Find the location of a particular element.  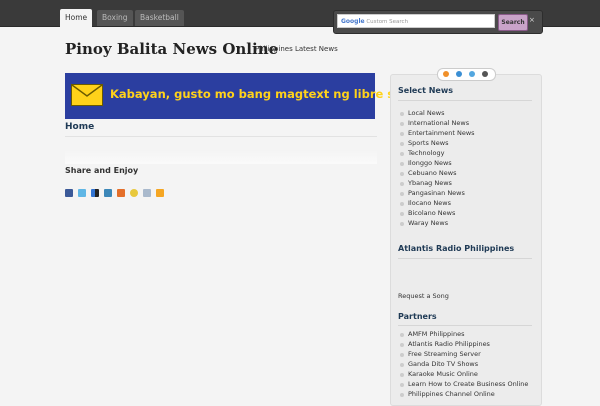

sidebar-link: Ilonggo News is located at coordinates (430, 163).